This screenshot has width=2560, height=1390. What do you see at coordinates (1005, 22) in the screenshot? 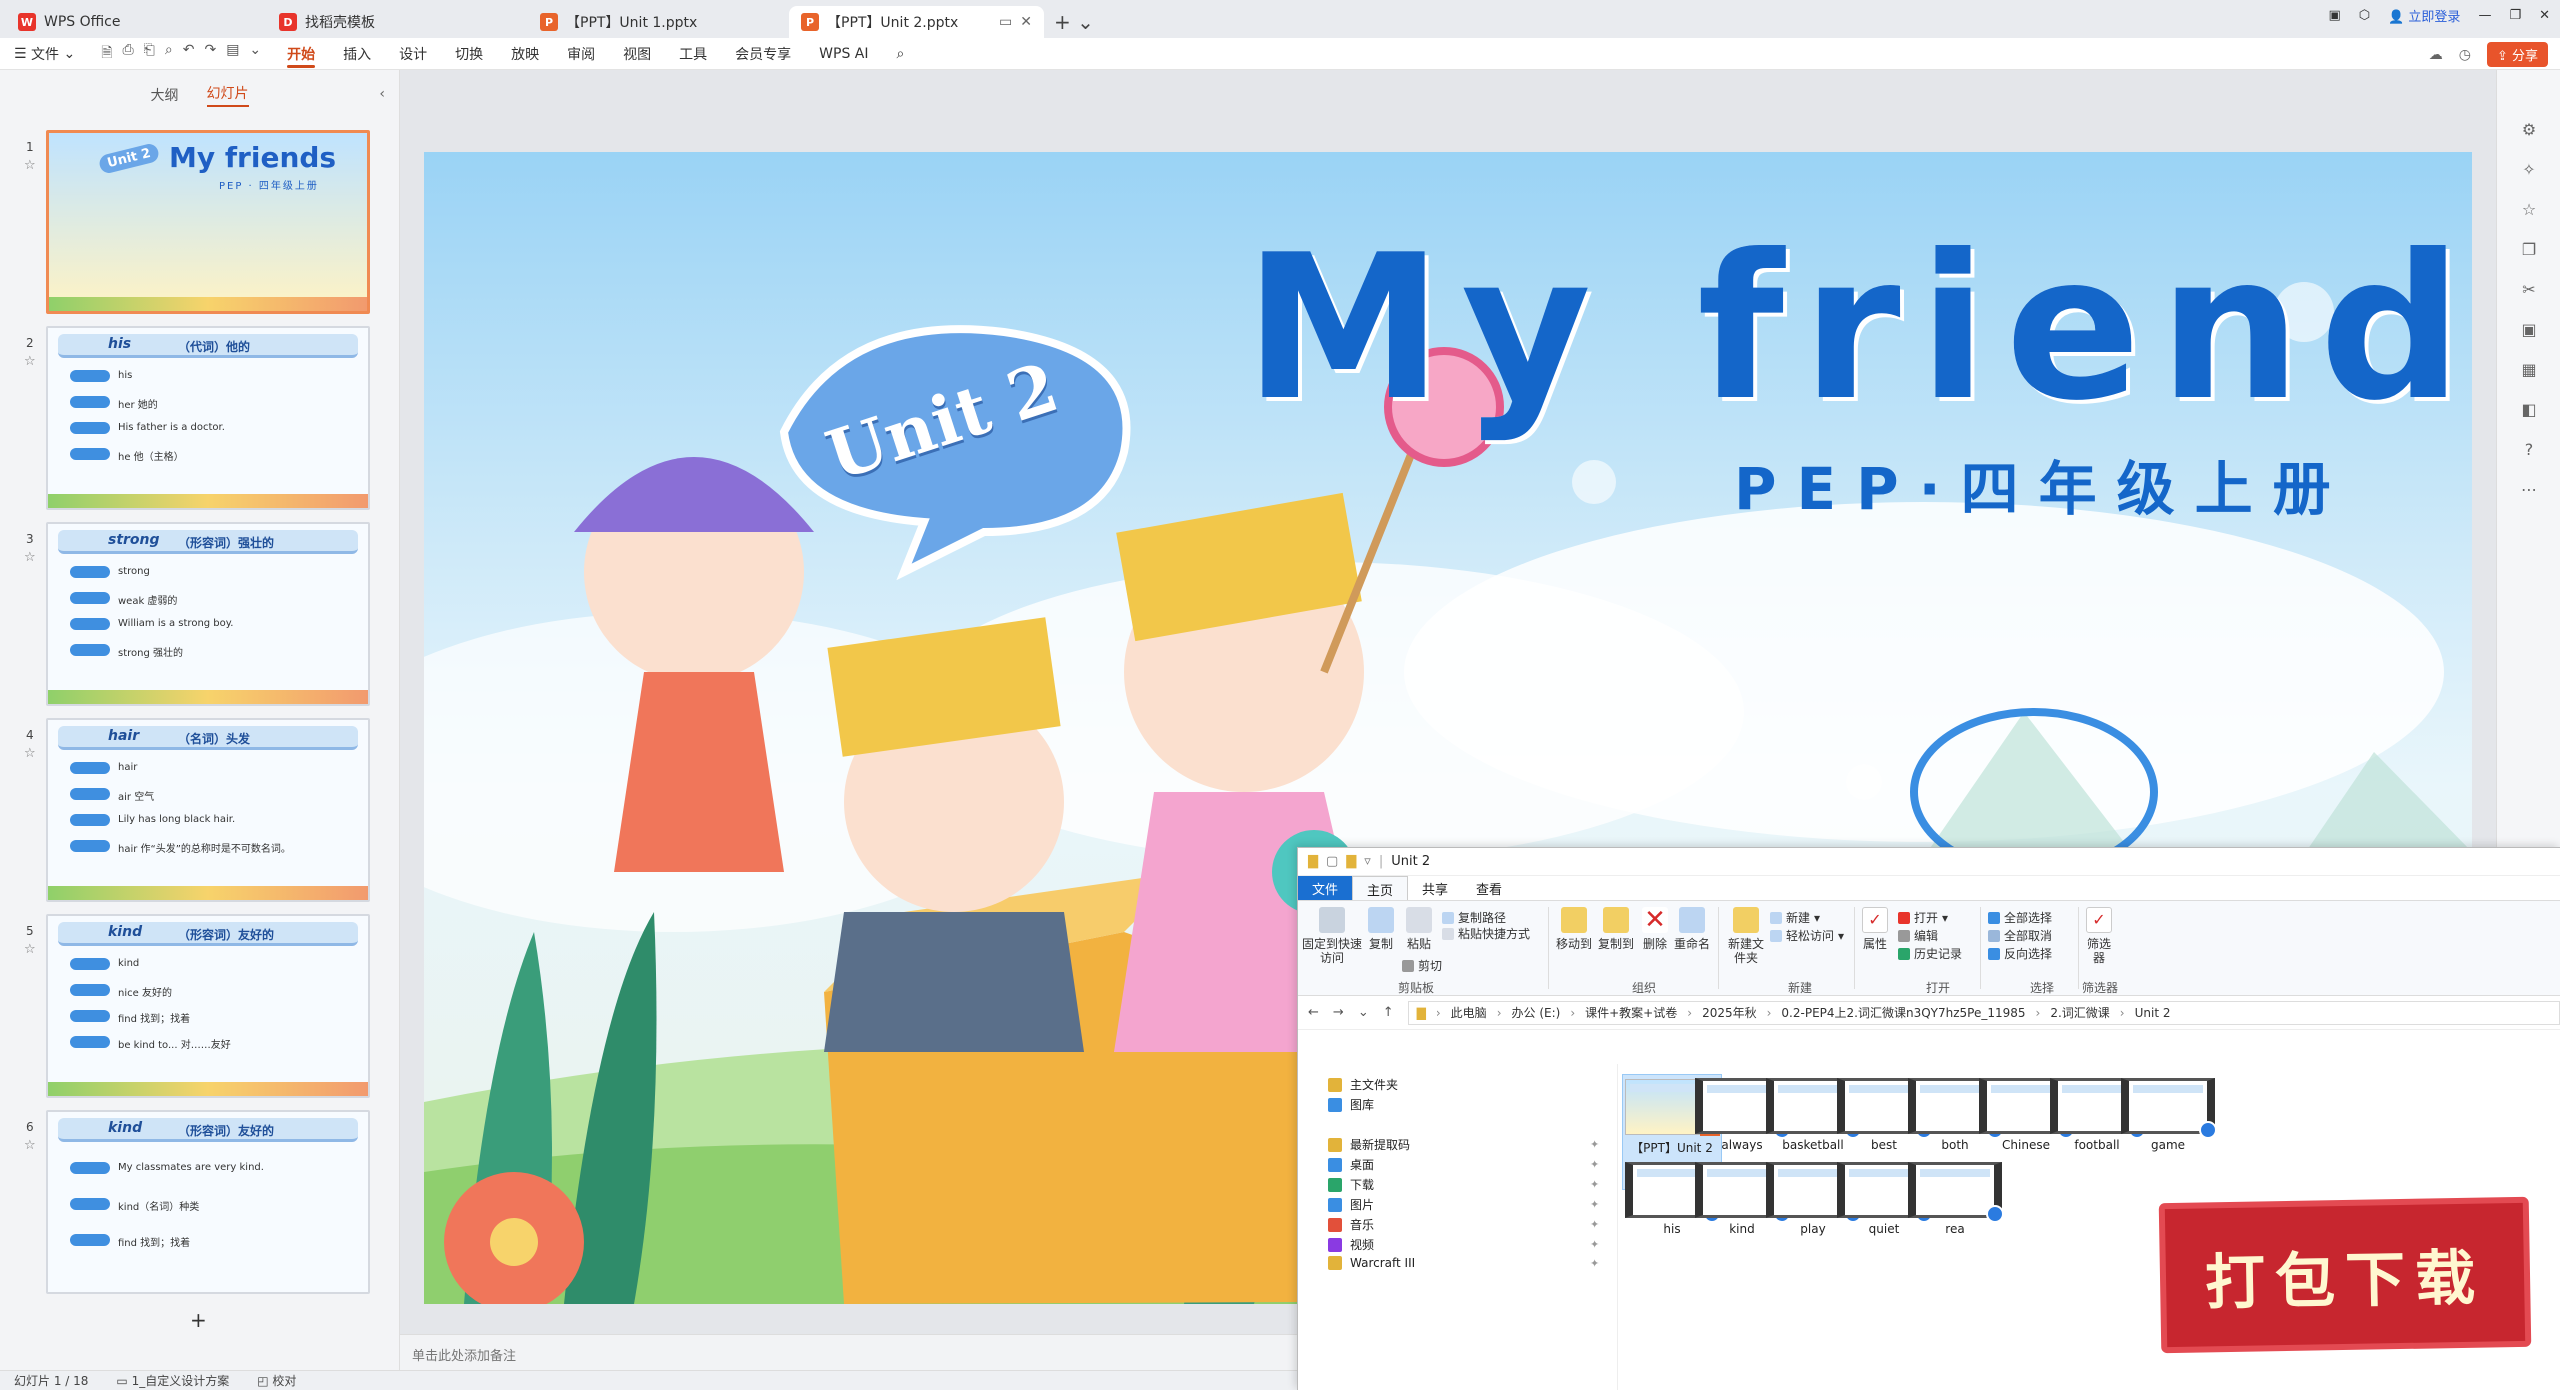
I see `monitor-icon: ▭` at bounding box center [1005, 22].